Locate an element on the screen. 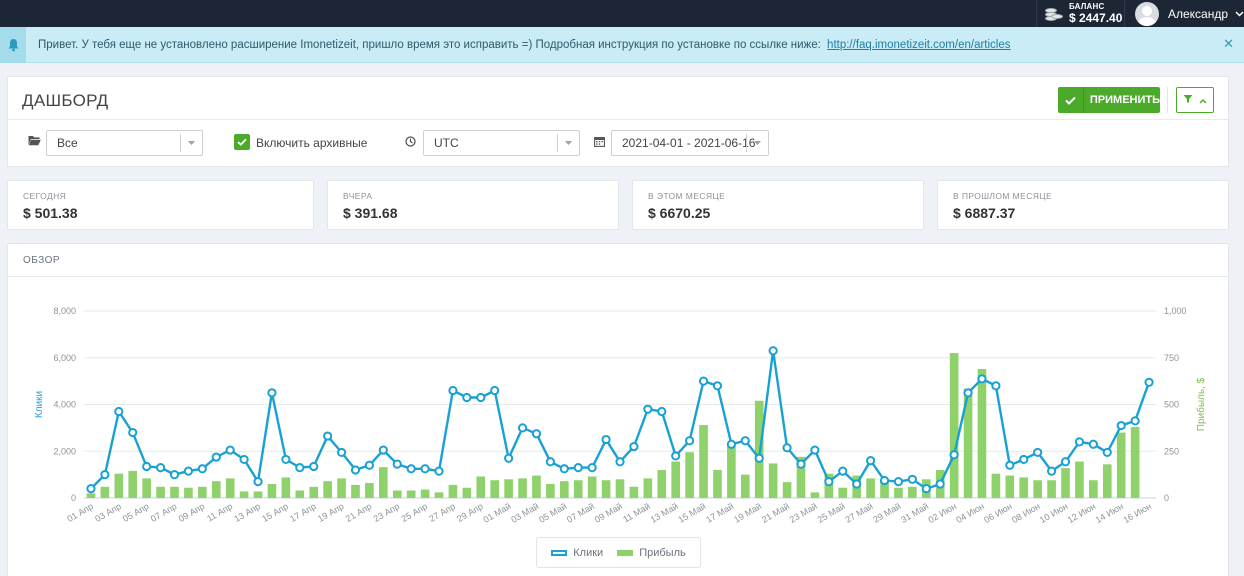 The image size is (1244, 576). x-tick-label: 19 Апр is located at coordinates (331, 512).